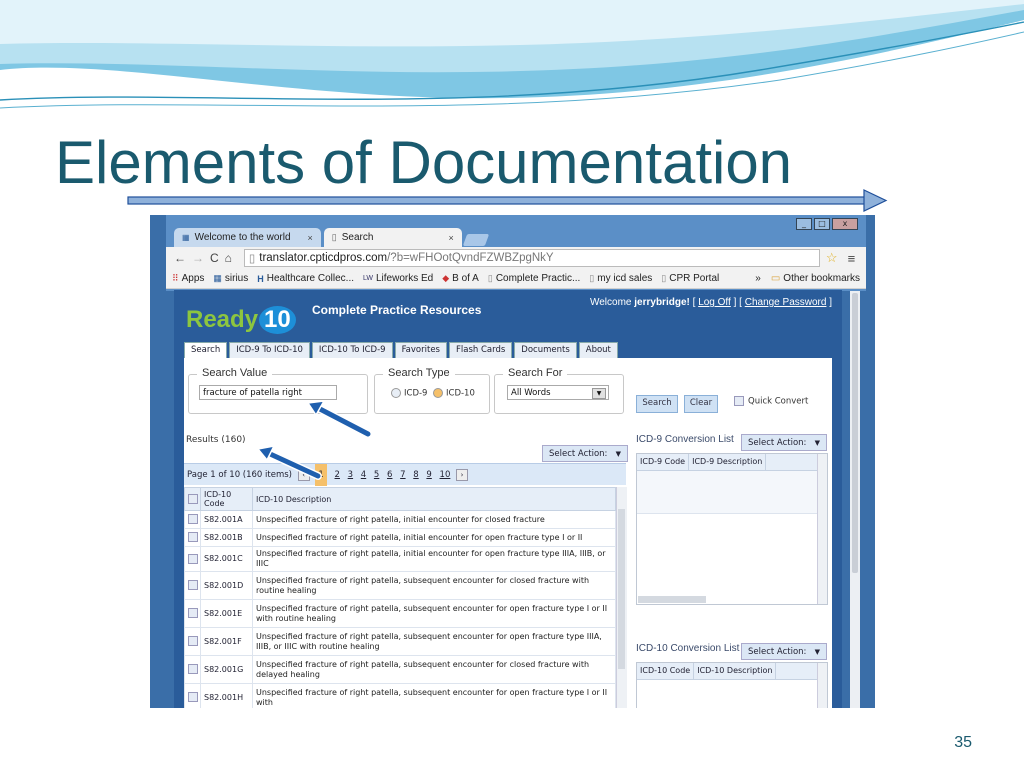  What do you see at coordinates (690, 278) in the screenshot?
I see `bookmark-cpr-portal: ▯ CPR Portal` at bounding box center [690, 278].